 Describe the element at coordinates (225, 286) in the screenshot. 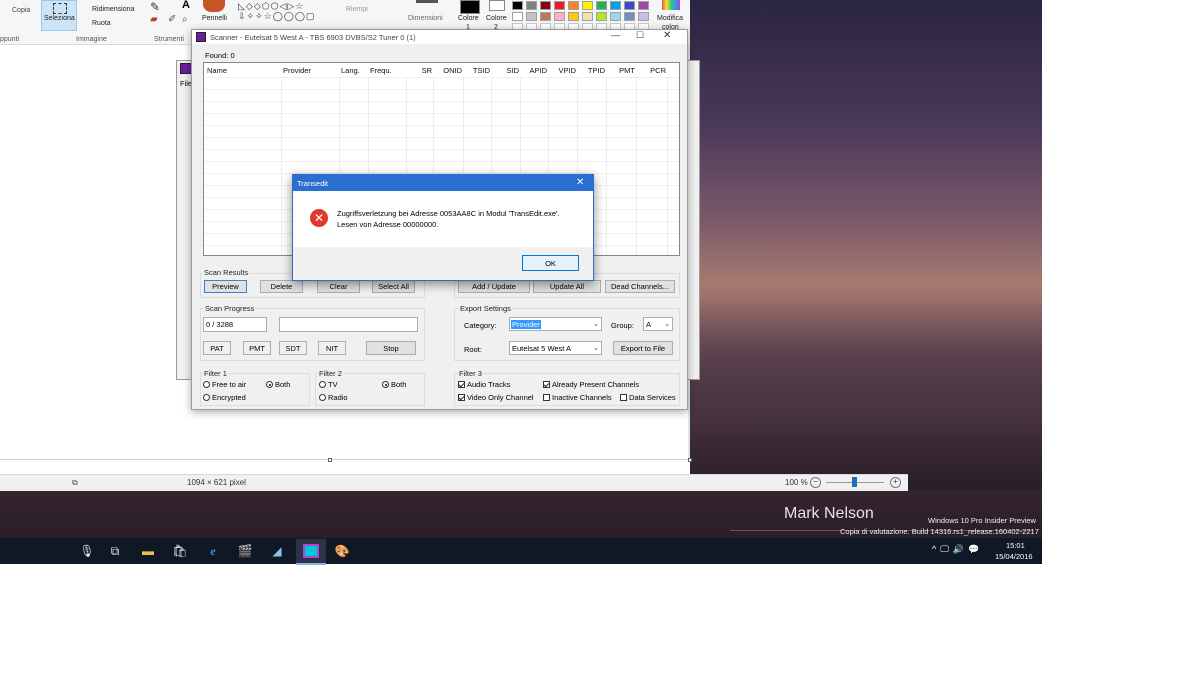

I see `preview-button: Preview` at that location.